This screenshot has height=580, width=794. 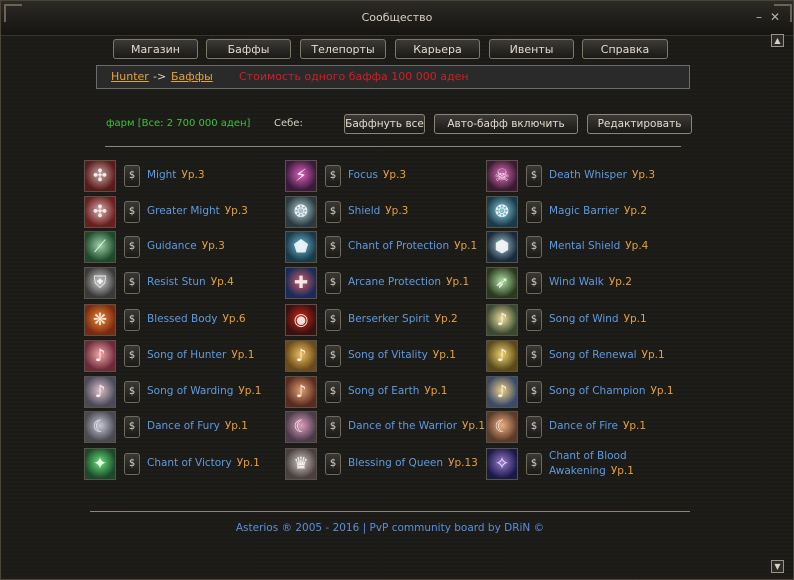 I want to click on song-of-warding-icon: ♪, so click(x=100, y=392).